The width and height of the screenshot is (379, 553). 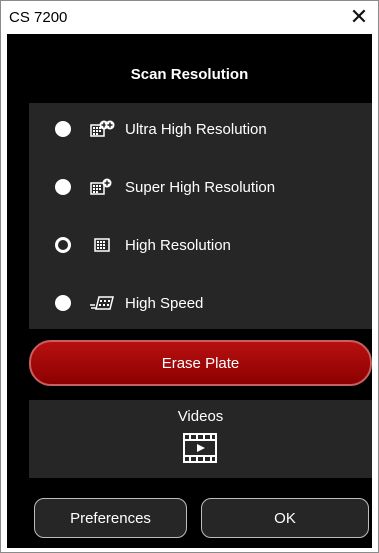 I want to click on option-label: High Resolution, so click(x=178, y=245).